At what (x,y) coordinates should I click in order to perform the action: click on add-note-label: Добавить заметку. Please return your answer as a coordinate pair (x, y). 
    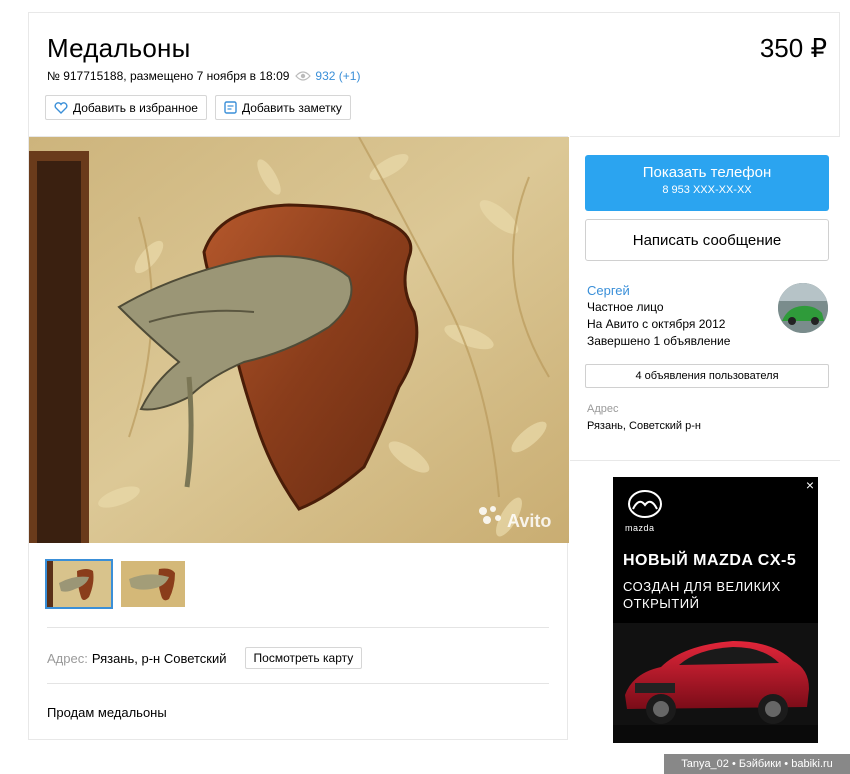
    Looking at the image, I should click on (291, 107).